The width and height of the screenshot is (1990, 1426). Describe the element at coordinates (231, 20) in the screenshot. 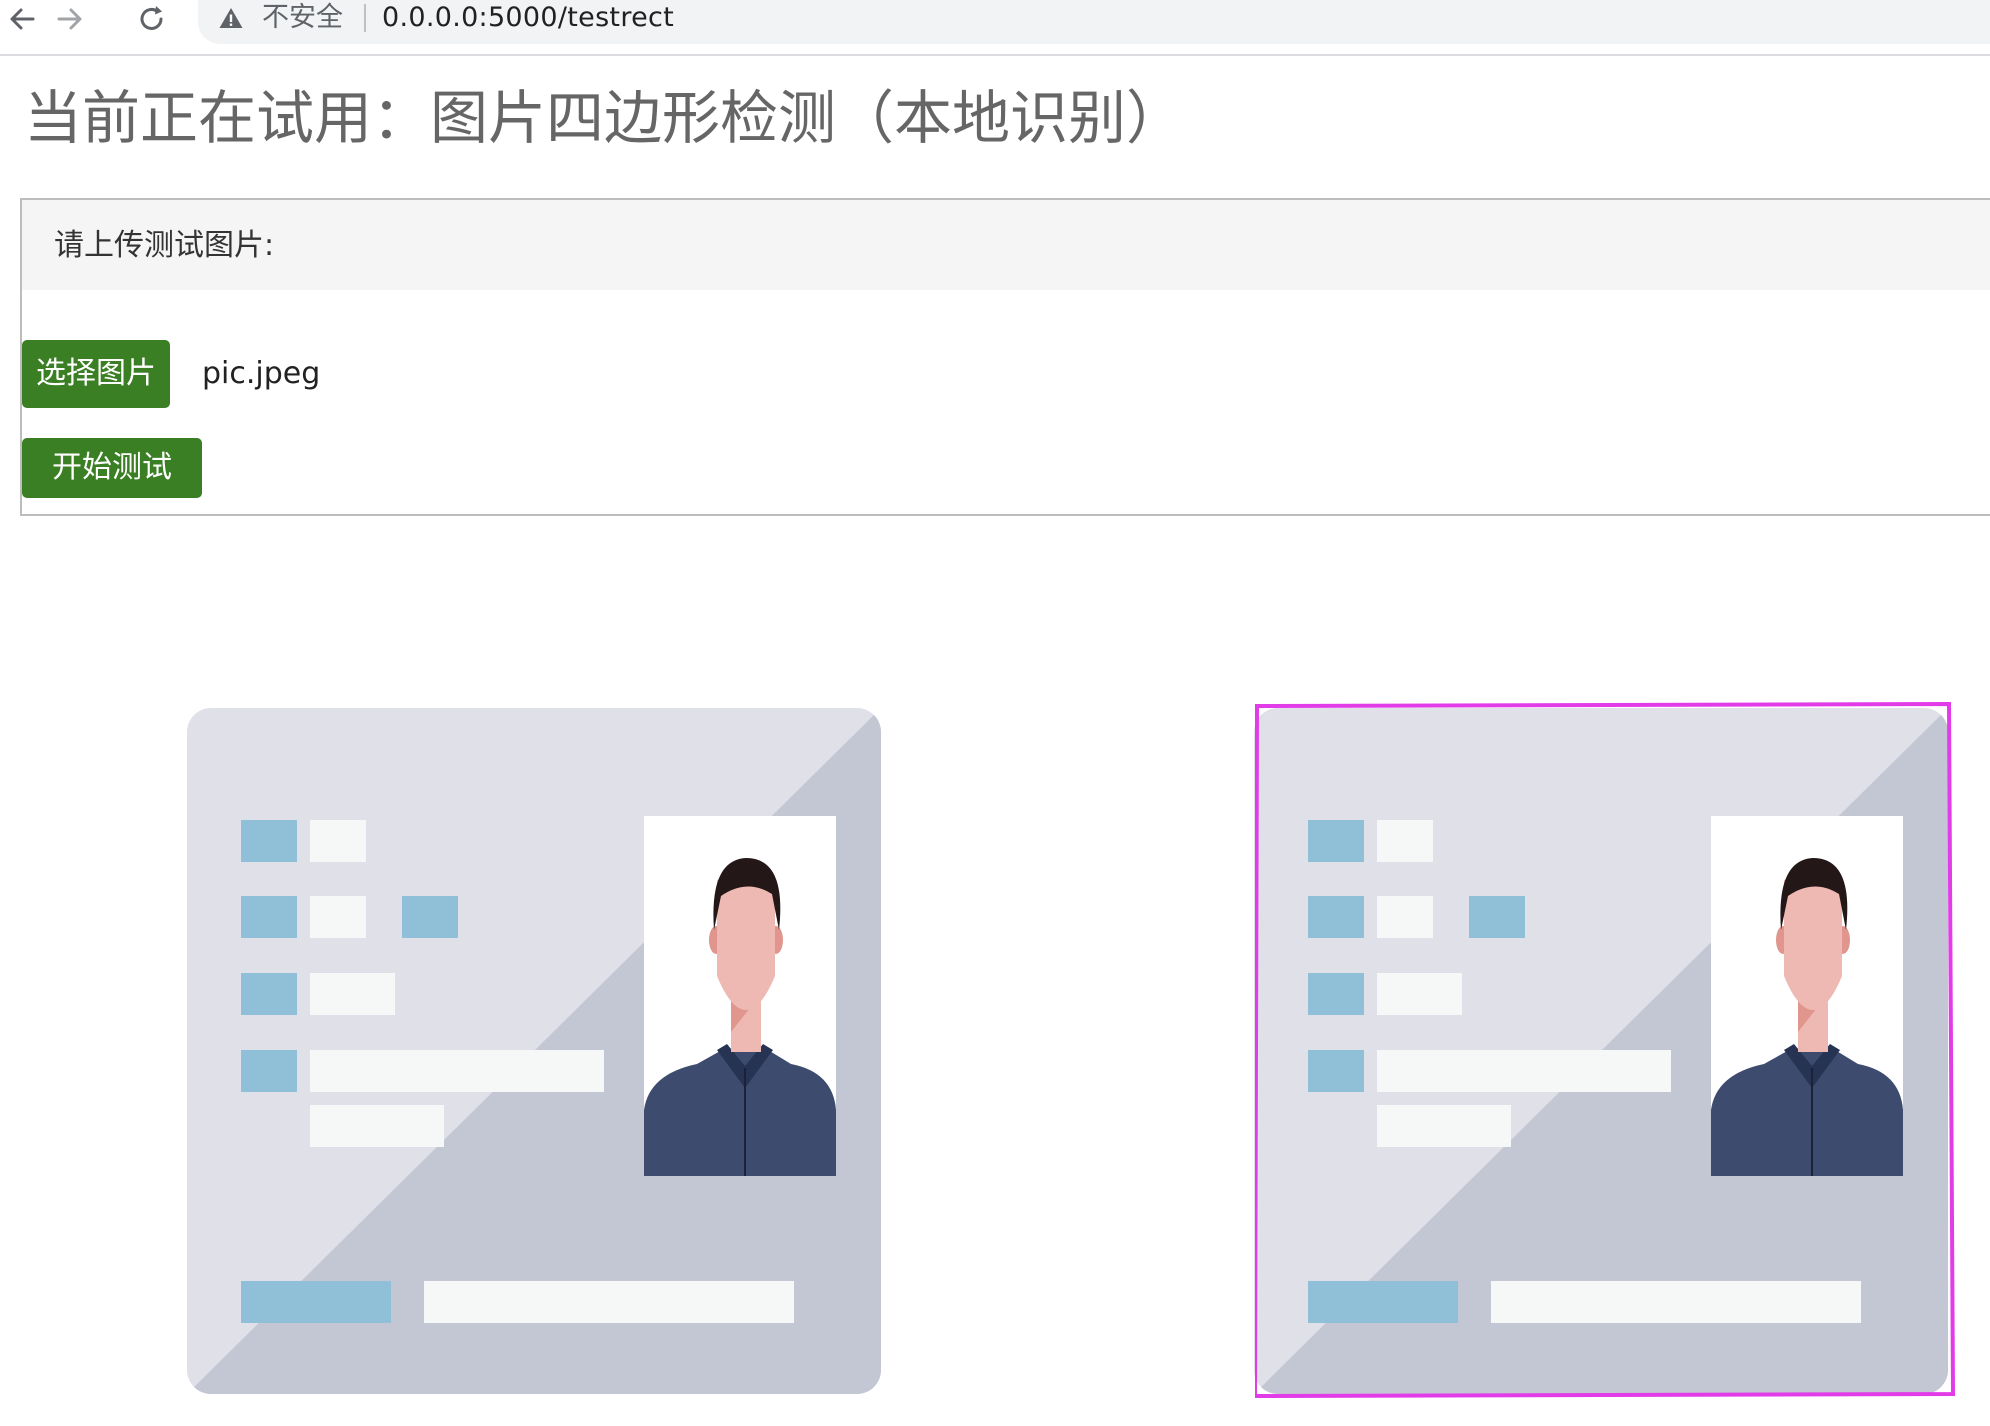

I see `warning-icon` at that location.